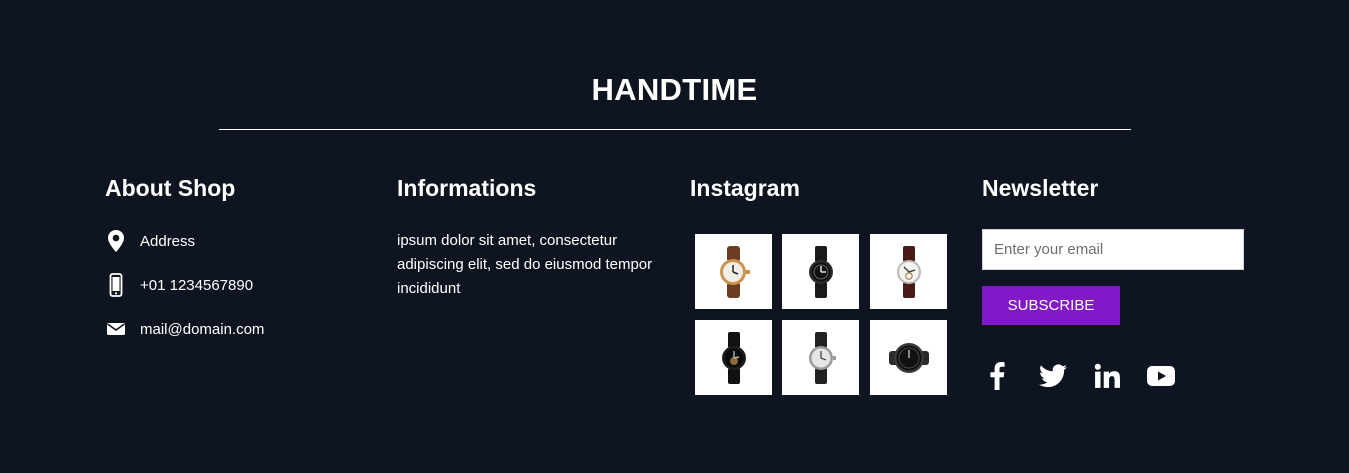 The height and width of the screenshot is (473, 1349). I want to click on email-text: mail@domain.com, so click(202, 329).